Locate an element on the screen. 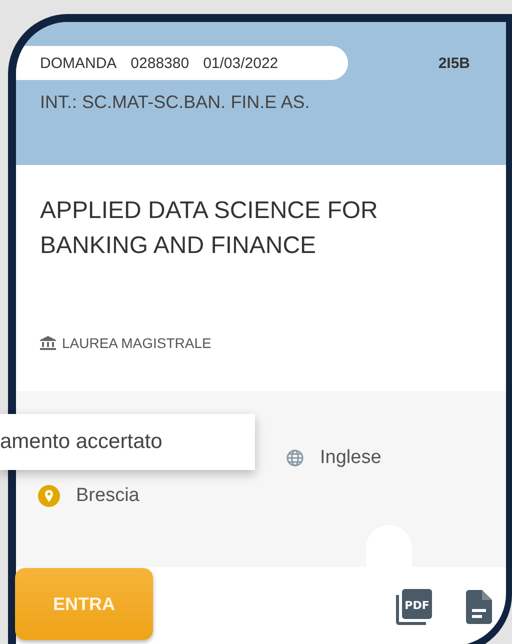 This screenshot has height=644, width=512. application-date: 01/03/2022 is located at coordinates (240, 63).